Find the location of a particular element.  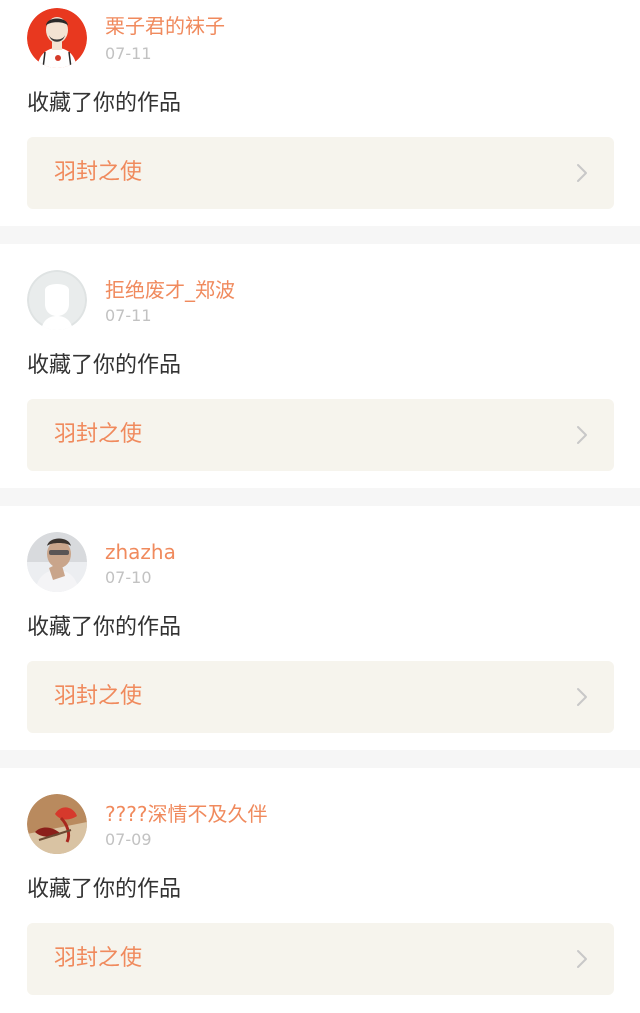

timestamp: 07-10 is located at coordinates (128, 577).